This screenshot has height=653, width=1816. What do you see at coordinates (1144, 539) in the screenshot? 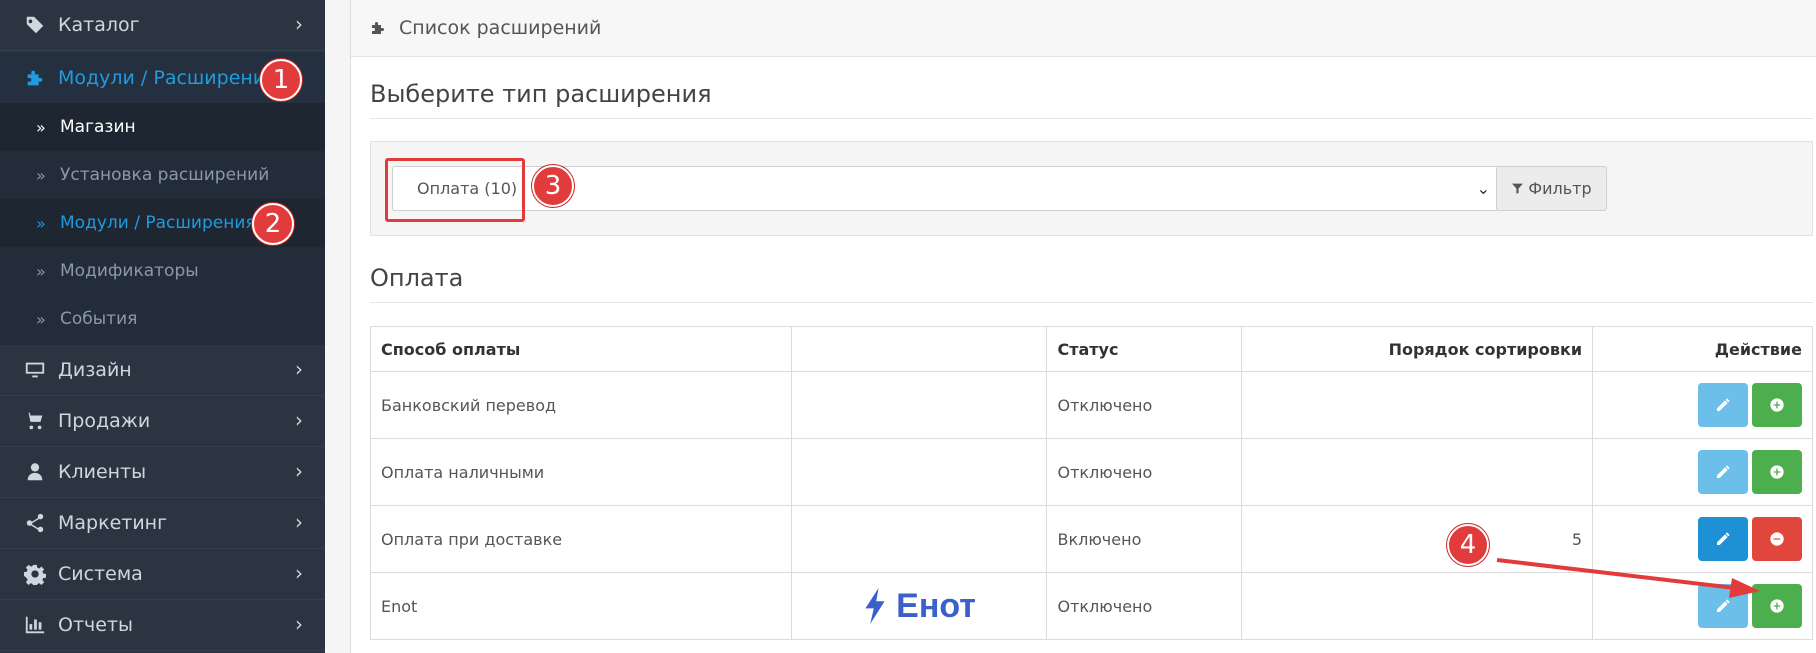
I see `cell-status: Включено` at bounding box center [1144, 539].